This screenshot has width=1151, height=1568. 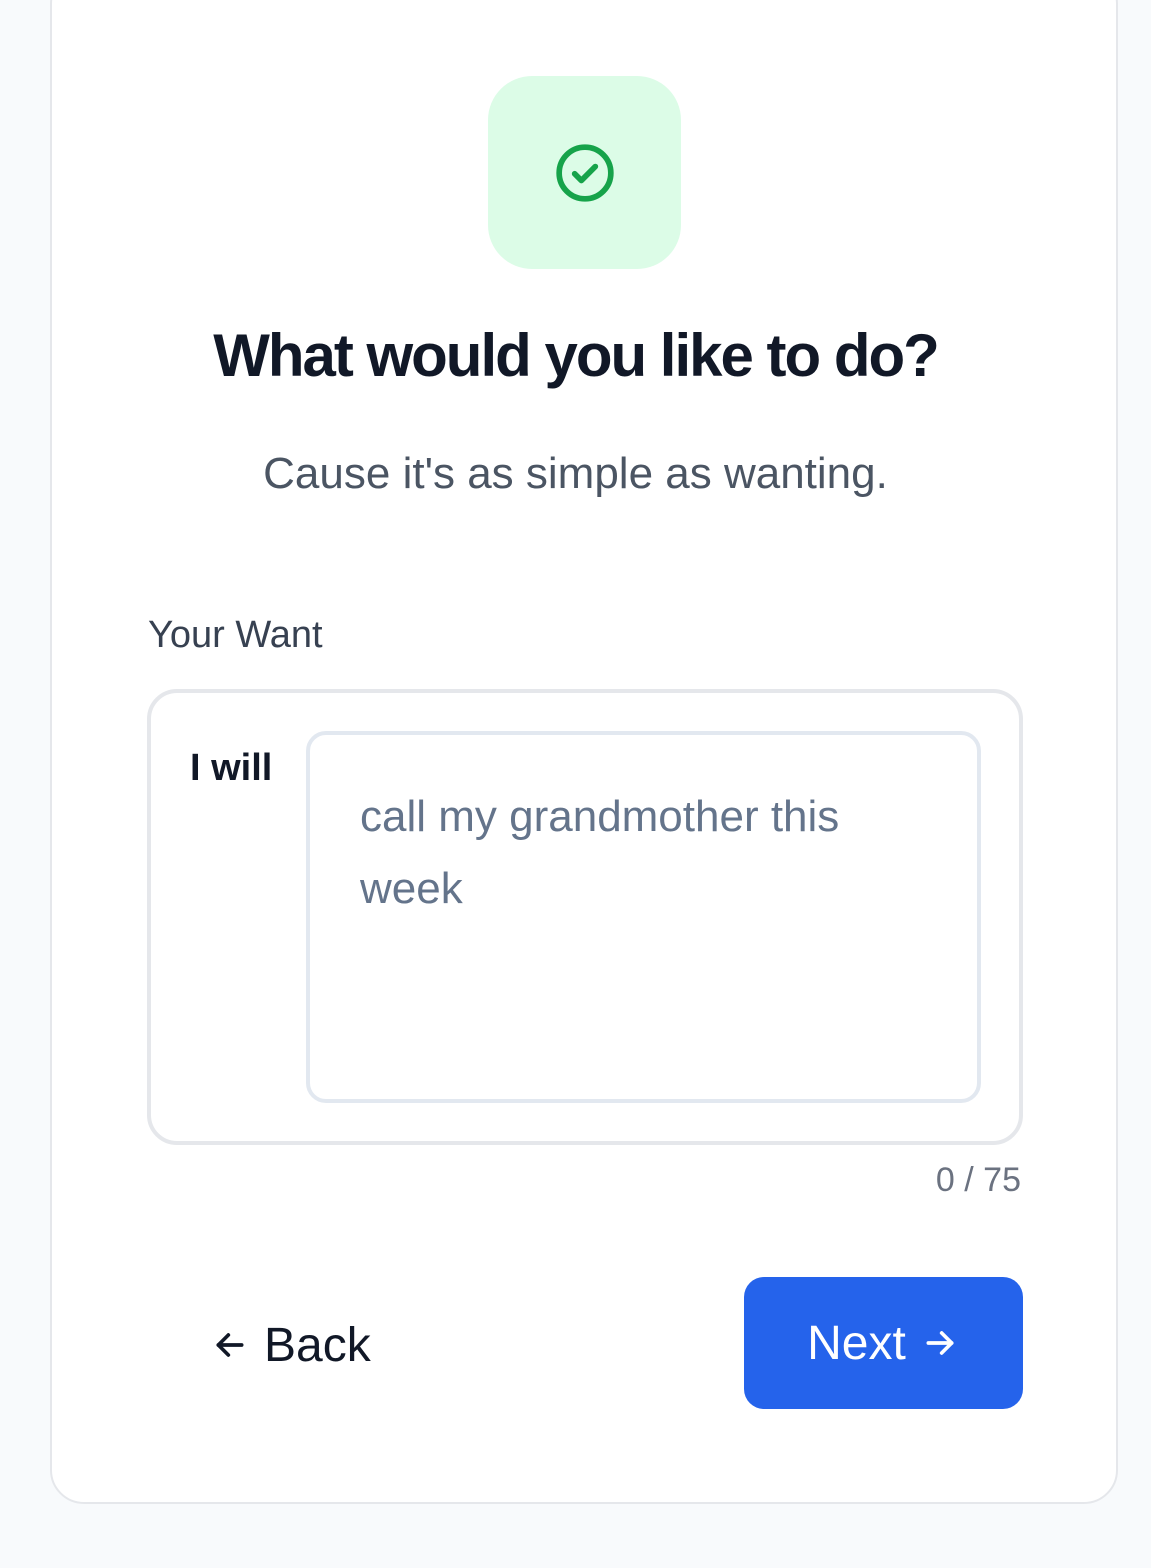 What do you see at coordinates (856, 1343) in the screenshot?
I see `next-button-label: Next` at bounding box center [856, 1343].